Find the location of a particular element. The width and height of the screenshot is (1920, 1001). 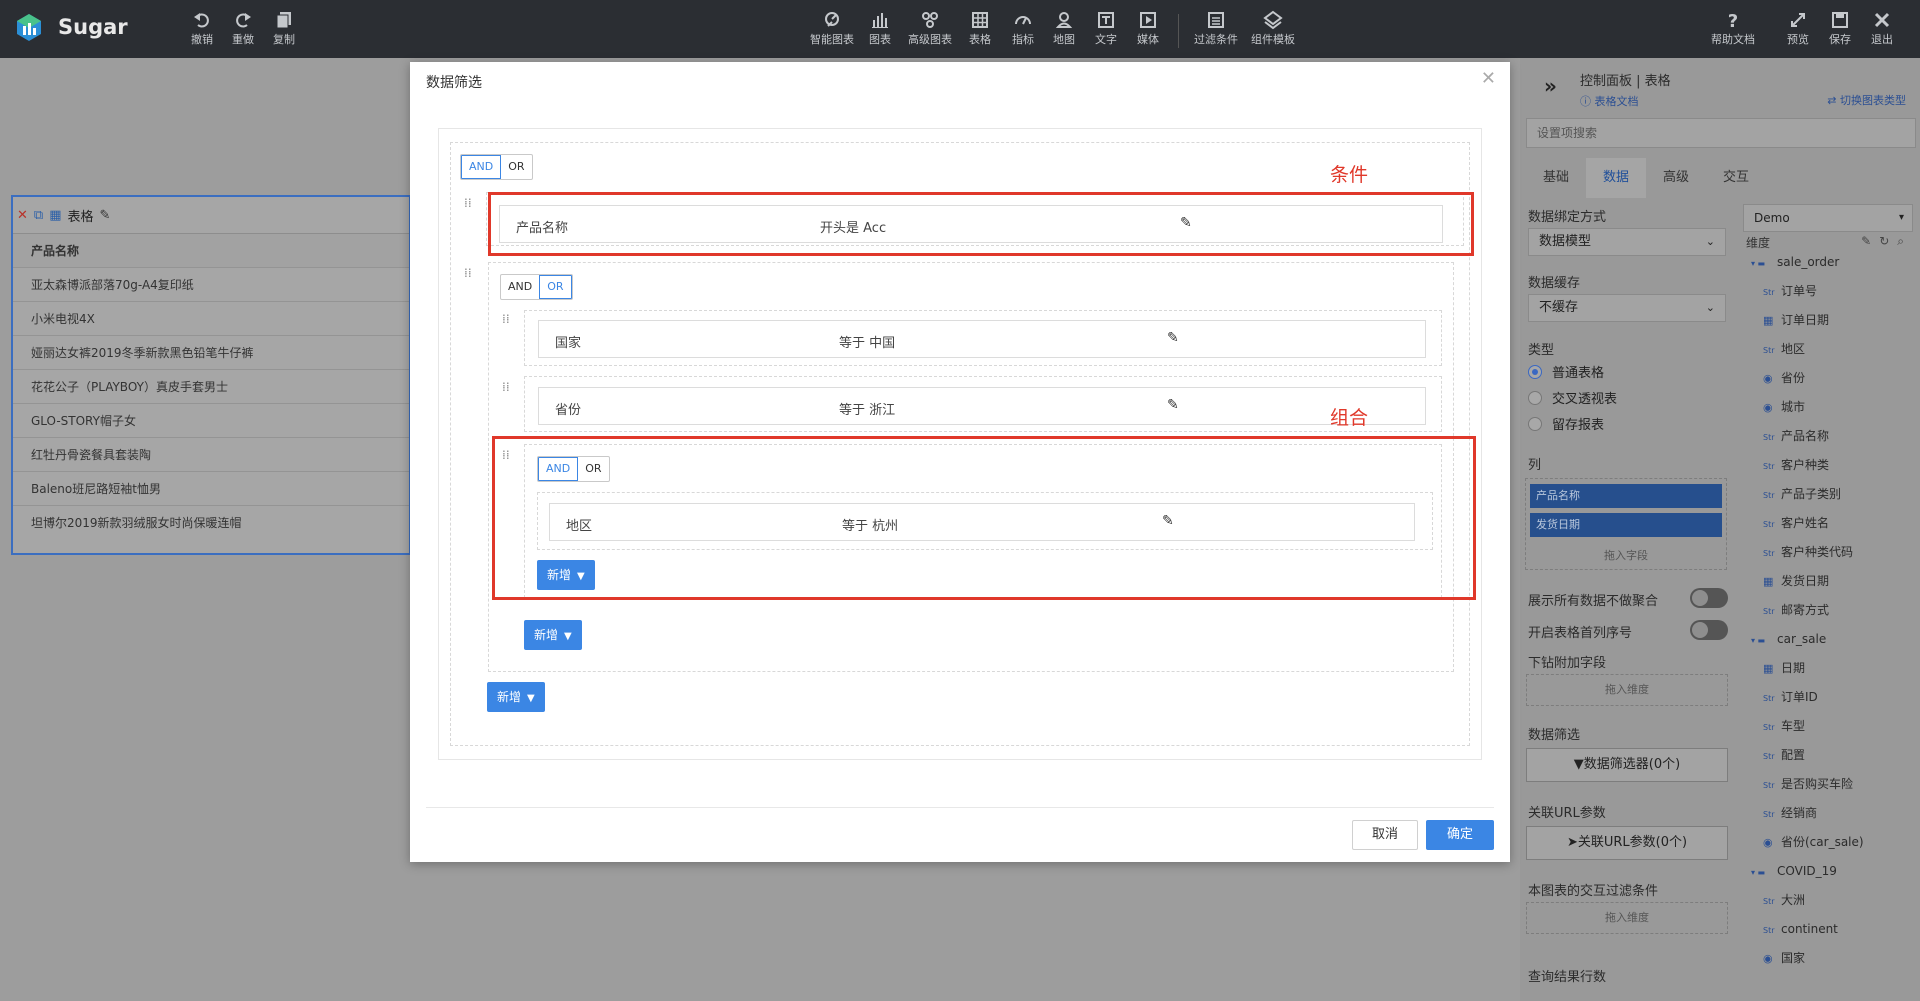

drill-label: 下钻附加字段 is located at coordinates (1567, 663).